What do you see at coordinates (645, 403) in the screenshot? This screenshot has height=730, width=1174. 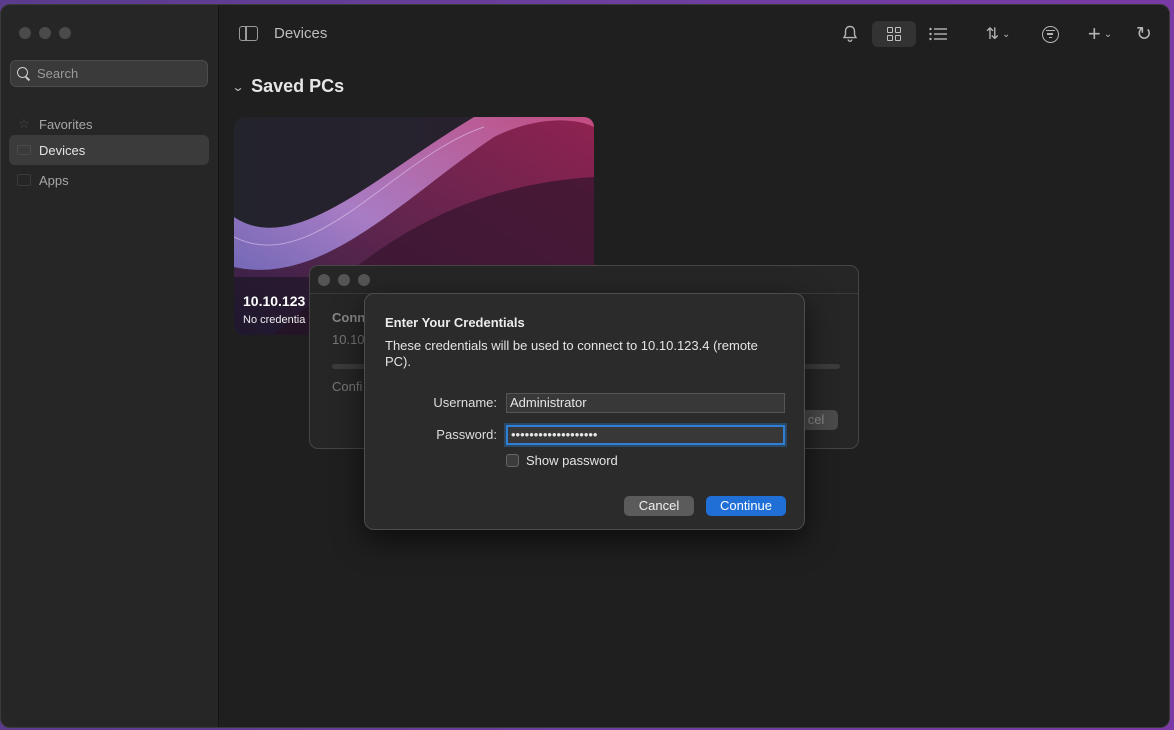 I see `username-field: Administrator` at bounding box center [645, 403].